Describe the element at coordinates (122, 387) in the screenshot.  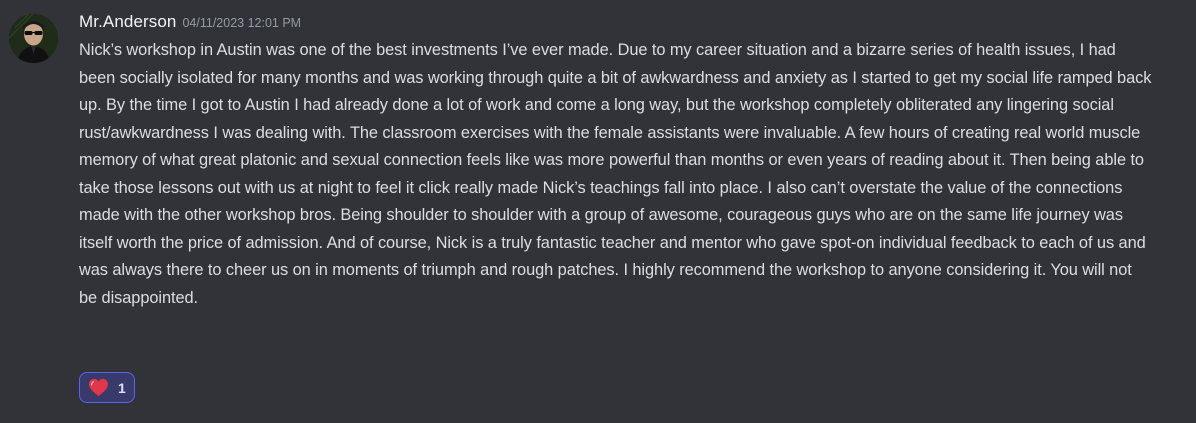
I see `reaction-count: 1` at that location.